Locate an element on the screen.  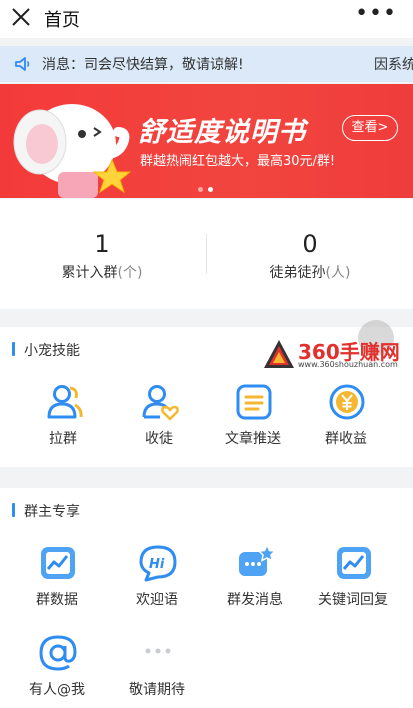
owner-broadcast: 群发消息 is located at coordinates (255, 576).